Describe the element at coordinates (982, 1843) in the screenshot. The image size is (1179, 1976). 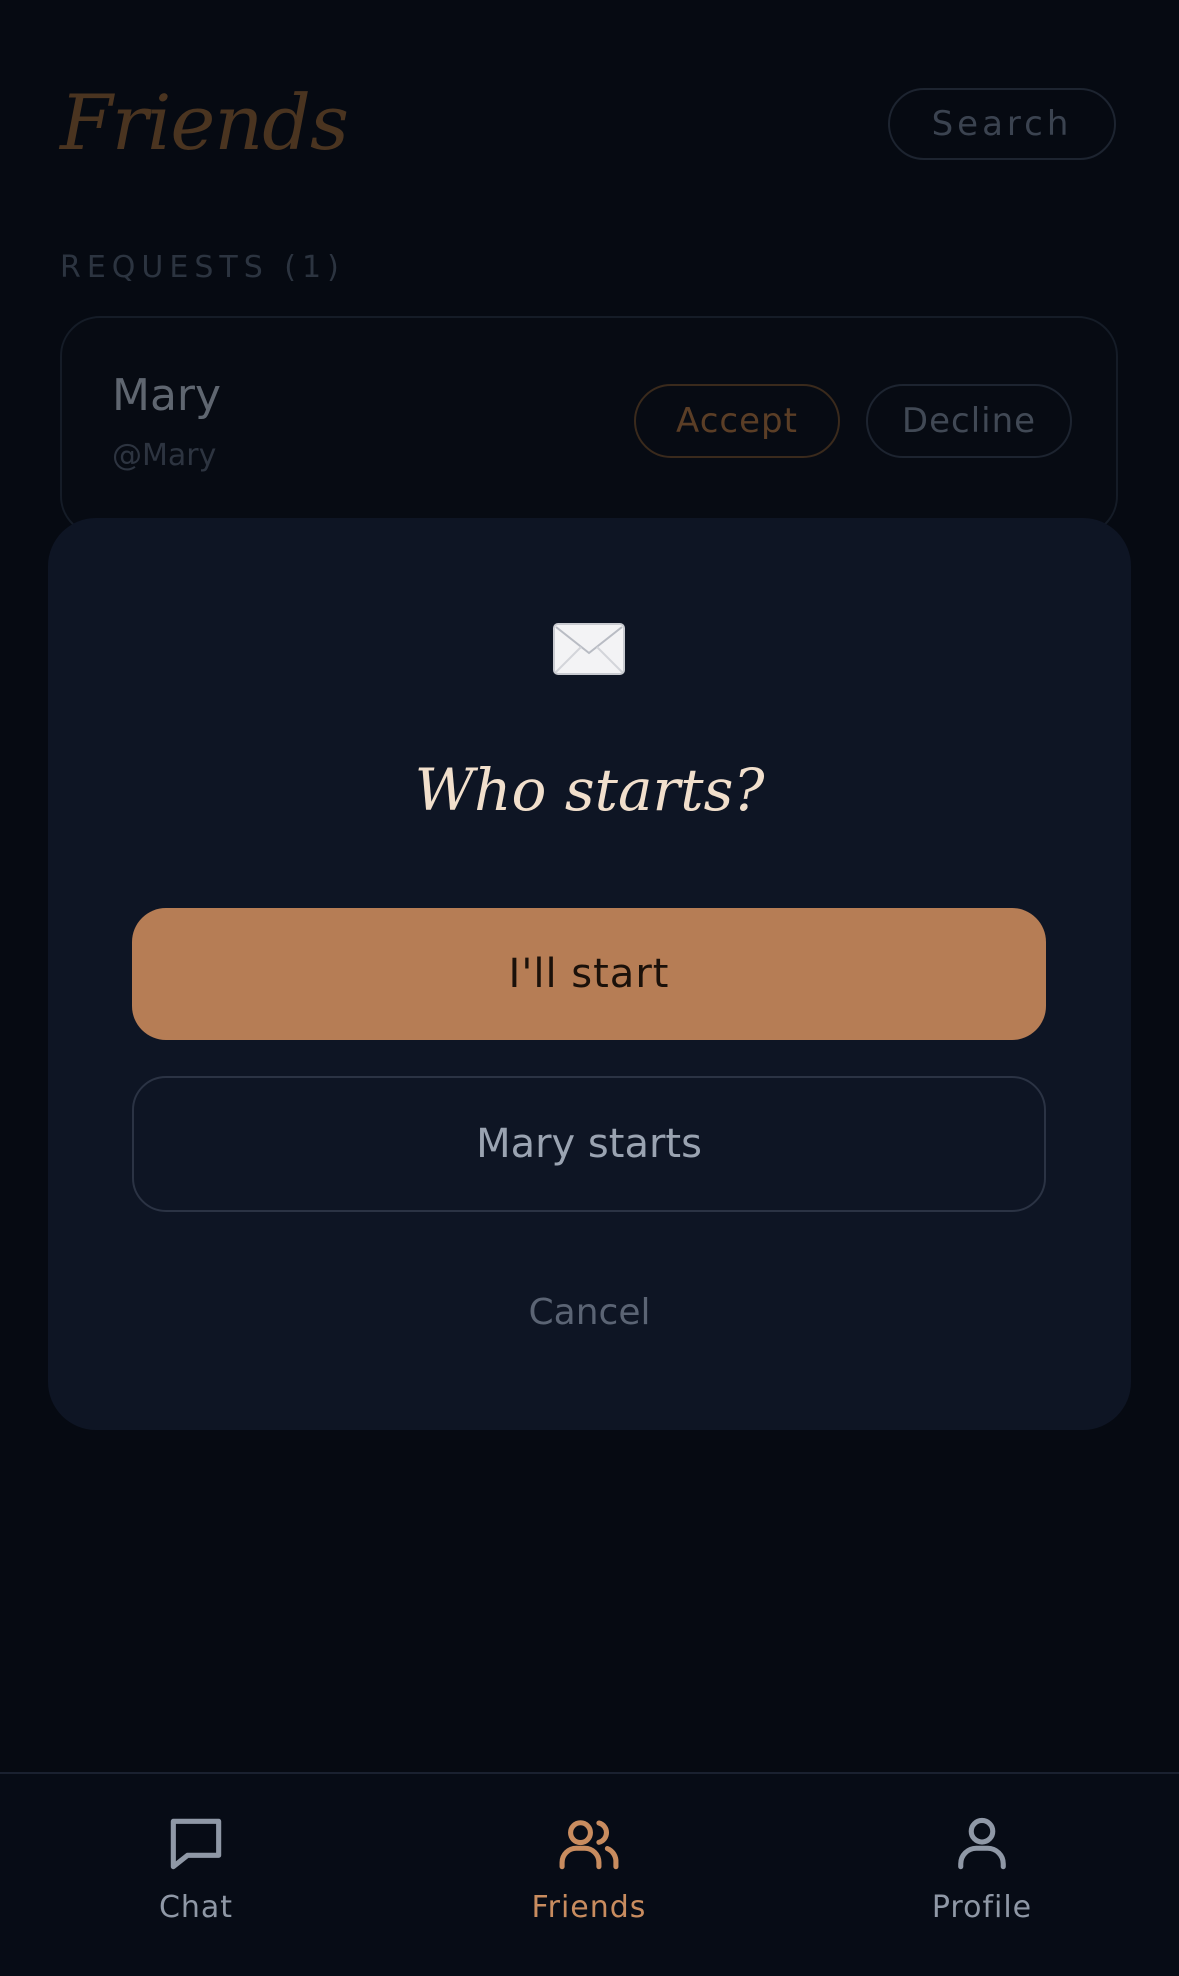
I see `profile-icon` at that location.